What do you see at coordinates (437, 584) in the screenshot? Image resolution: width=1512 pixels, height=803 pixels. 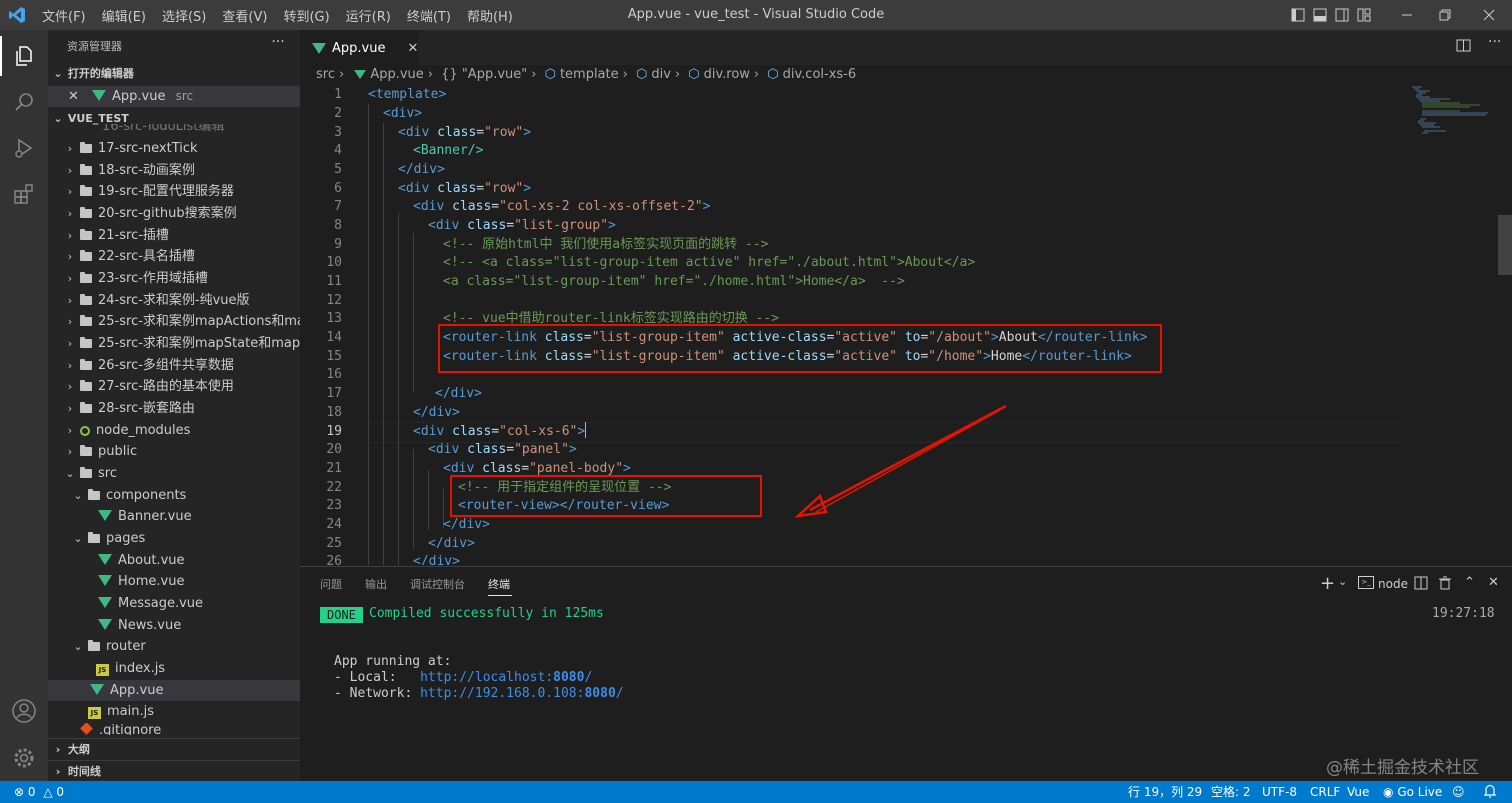 I see `tab-debug-console: 调试控制台` at bounding box center [437, 584].